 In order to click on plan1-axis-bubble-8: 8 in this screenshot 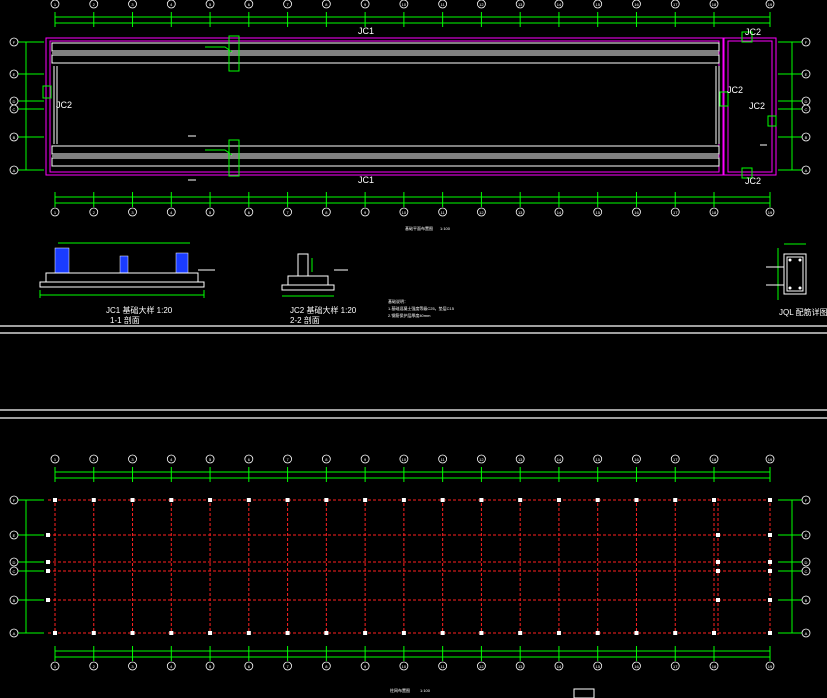, I will do `click(326, 212)`.